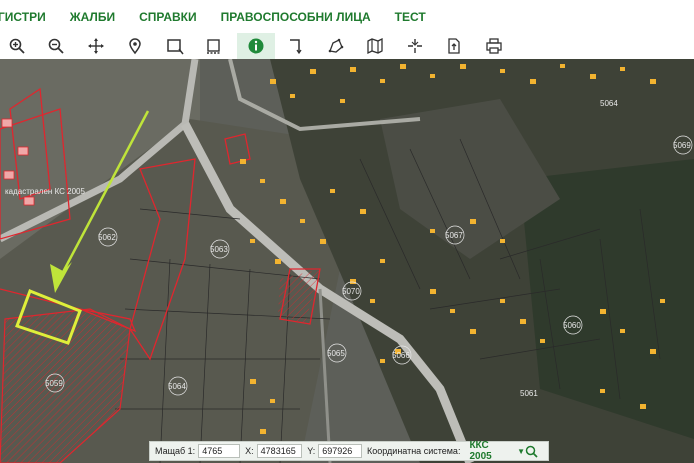 The image size is (694, 463). What do you see at coordinates (107, 237) in the screenshot?
I see `parcel-label: 5062` at bounding box center [107, 237].